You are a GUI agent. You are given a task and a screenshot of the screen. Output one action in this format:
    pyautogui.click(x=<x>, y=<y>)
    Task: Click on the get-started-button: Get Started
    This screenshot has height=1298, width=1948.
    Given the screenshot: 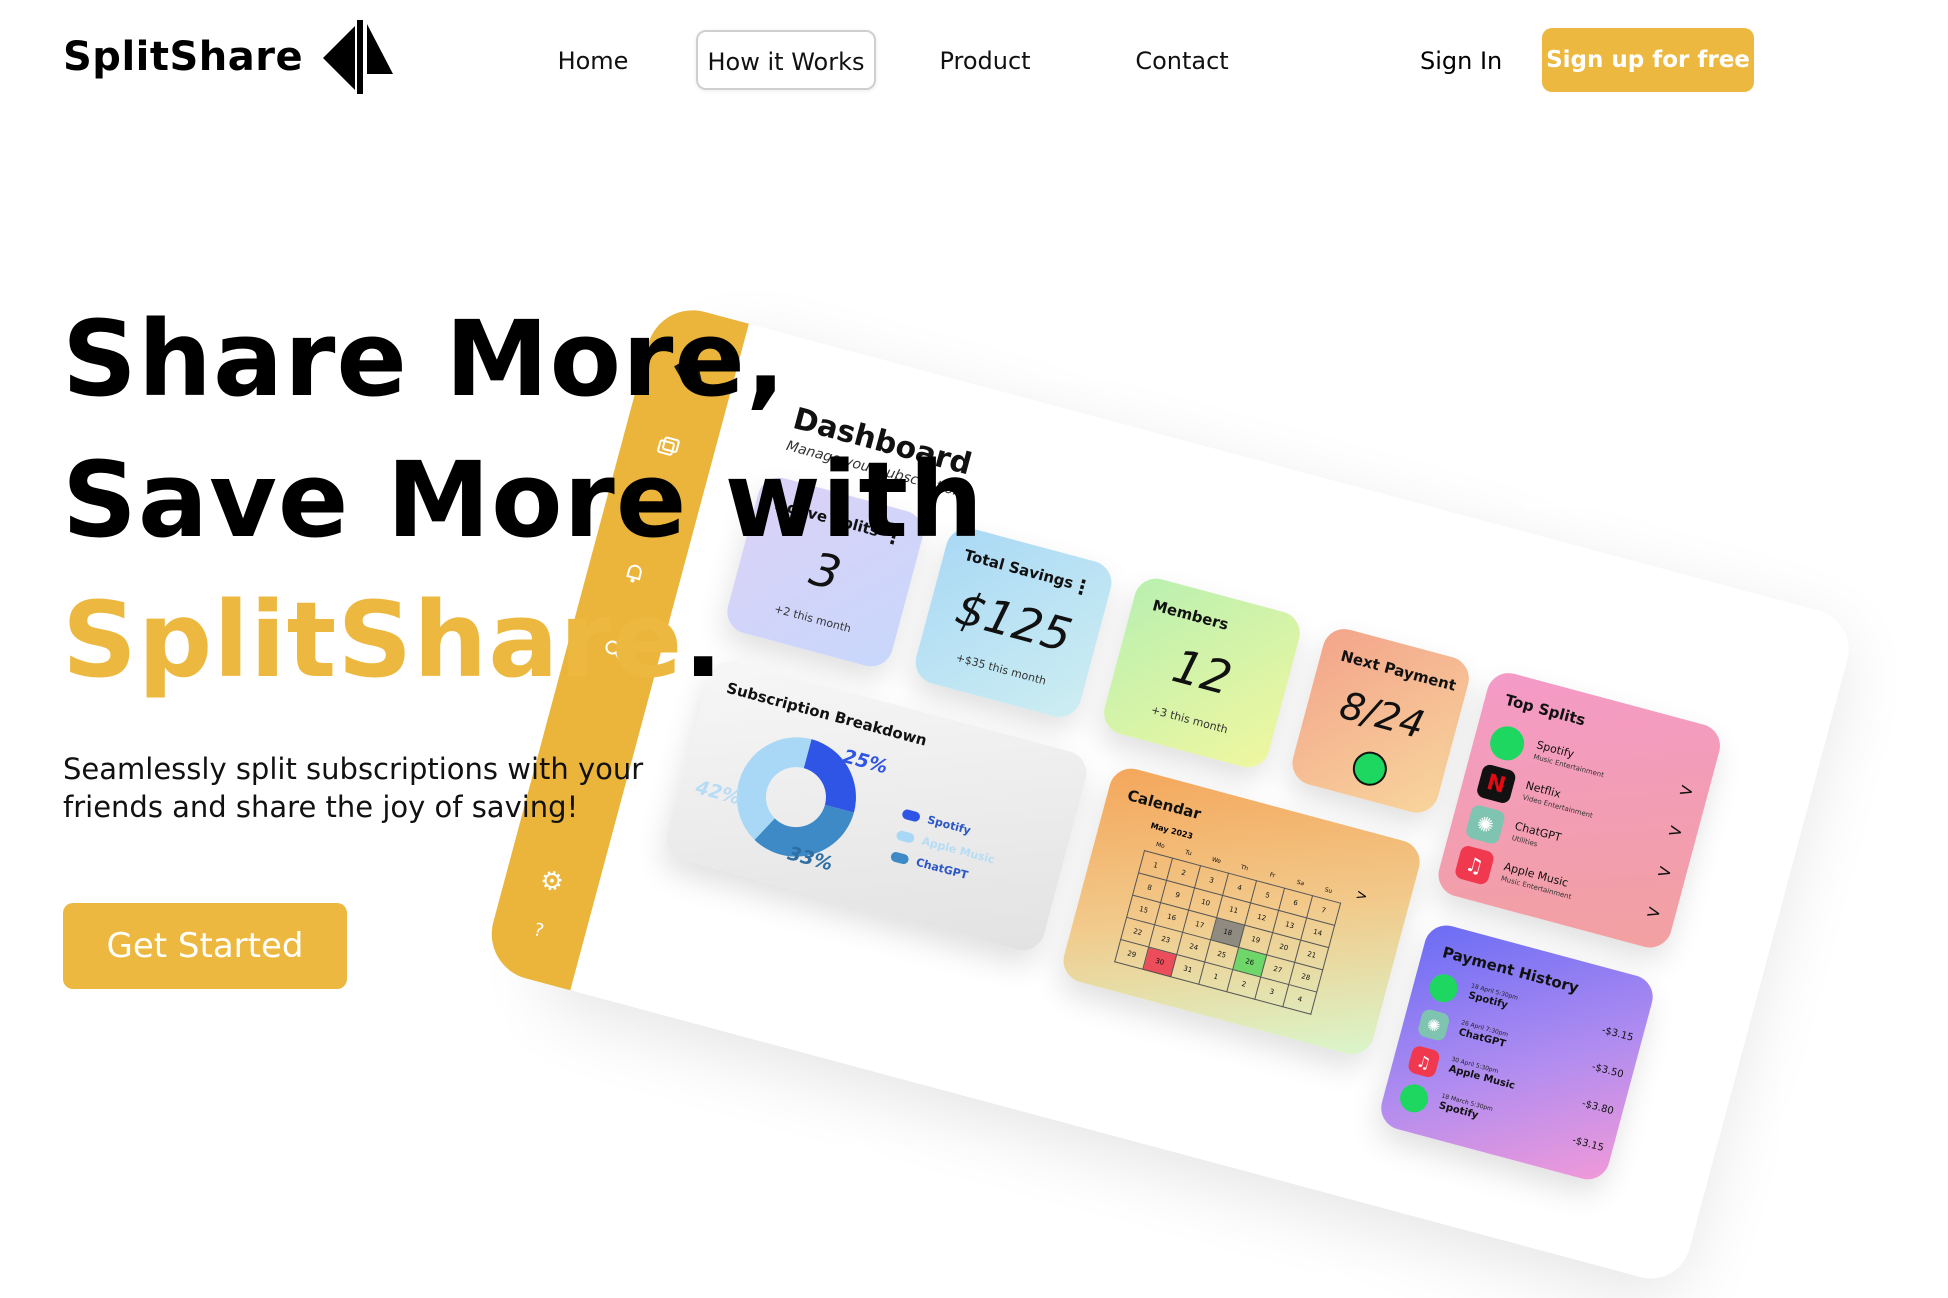 What is the action you would take?
    pyautogui.click(x=205, y=946)
    